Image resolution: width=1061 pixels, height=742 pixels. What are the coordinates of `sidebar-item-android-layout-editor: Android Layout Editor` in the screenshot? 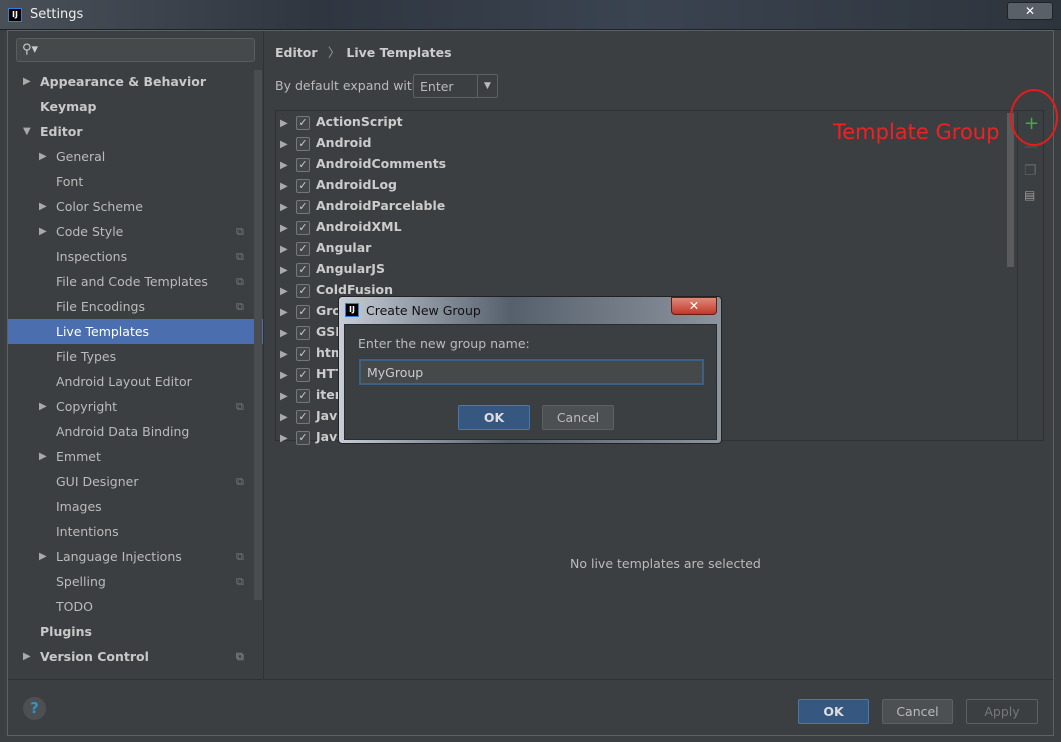 It's located at (135, 381).